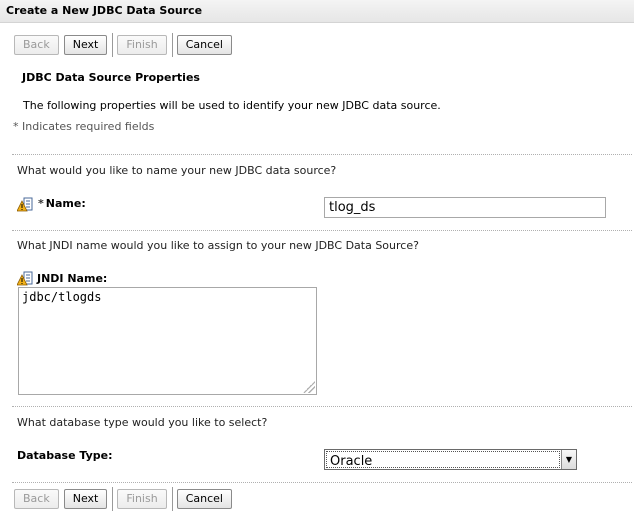 This screenshot has width=634, height=530. I want to click on db-type-select: Oracle ▼, so click(450, 459).